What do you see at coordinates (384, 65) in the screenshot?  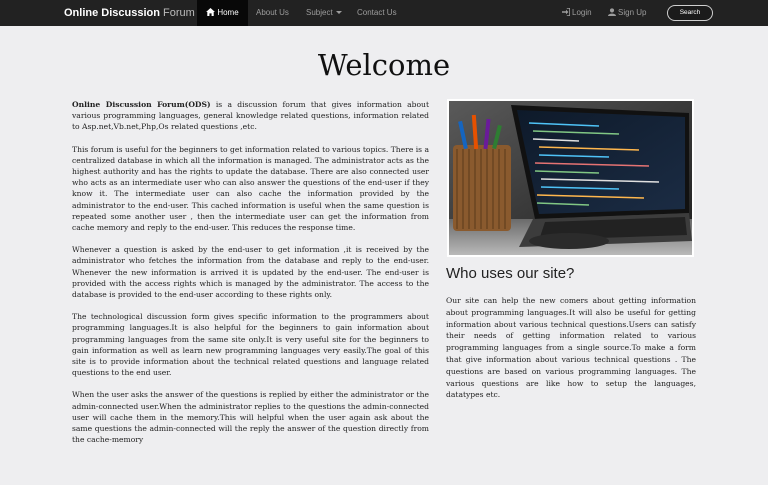 I see `page-title: Welcome` at bounding box center [384, 65].